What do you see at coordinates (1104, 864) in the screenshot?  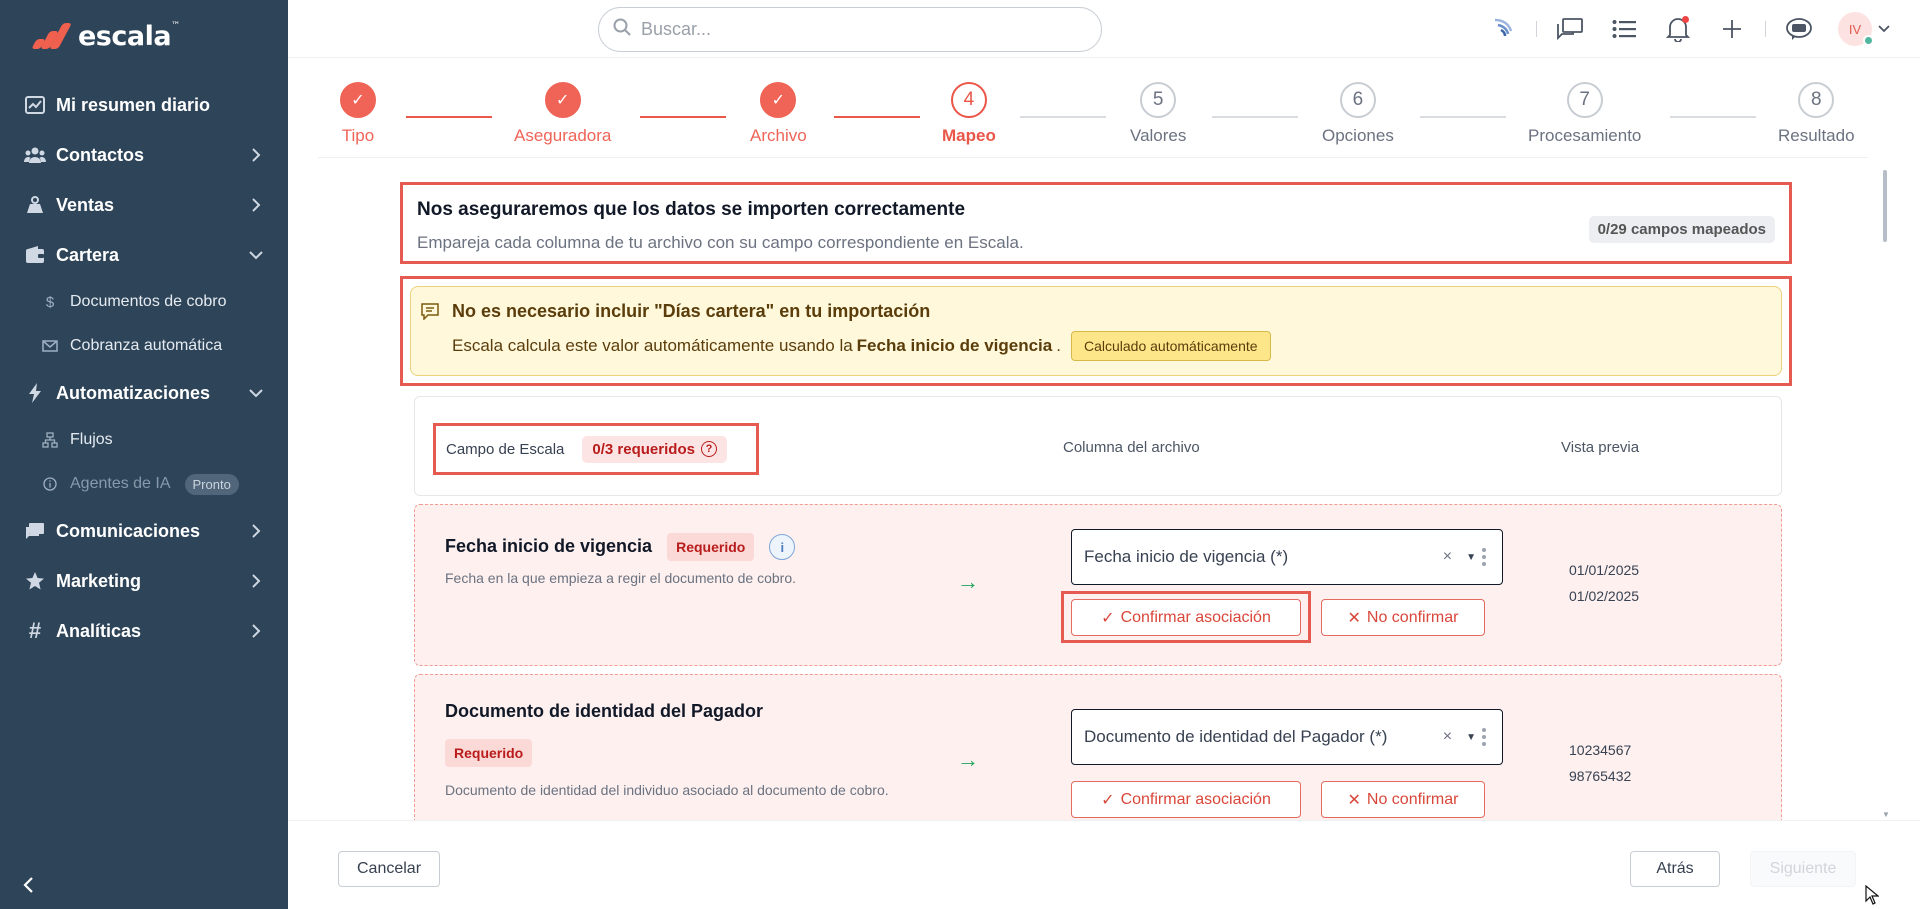 I see `wizard-footer: Cancelar Atrás Siguiente` at bounding box center [1104, 864].